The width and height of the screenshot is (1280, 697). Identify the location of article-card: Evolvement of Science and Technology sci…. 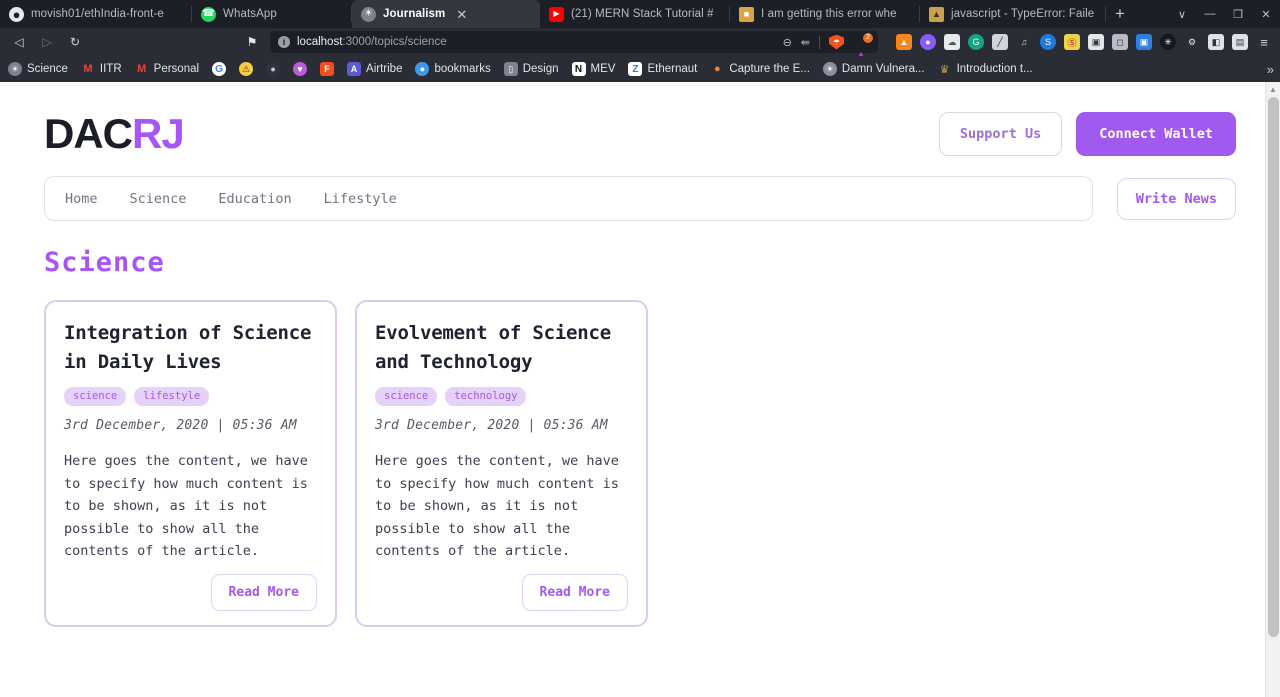
(501, 464).